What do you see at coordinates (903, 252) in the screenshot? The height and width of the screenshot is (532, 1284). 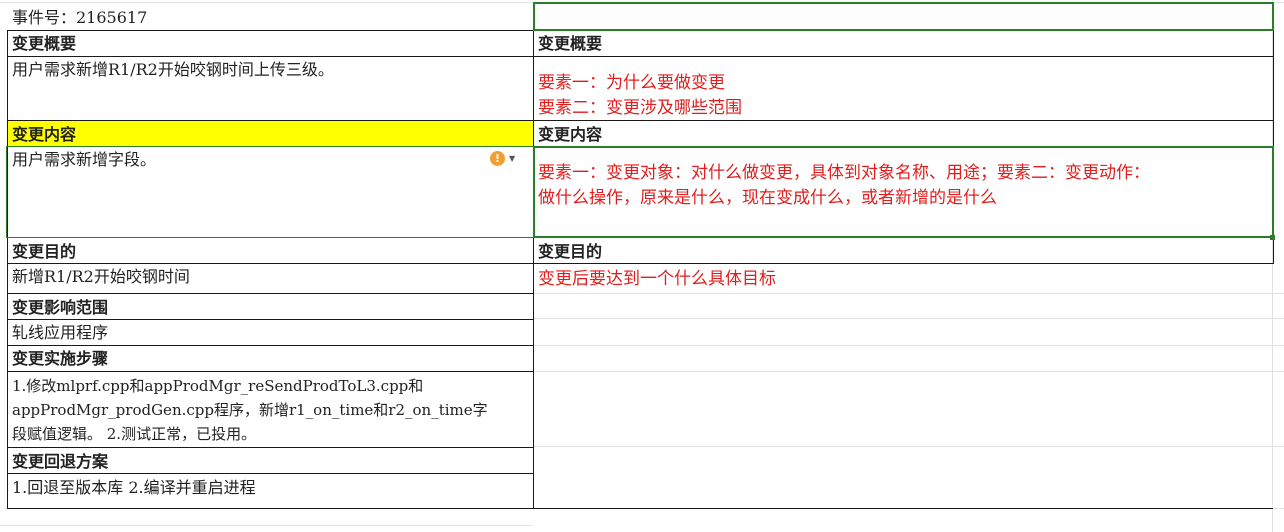 I see `purpose-header-right: 变更目的` at bounding box center [903, 252].